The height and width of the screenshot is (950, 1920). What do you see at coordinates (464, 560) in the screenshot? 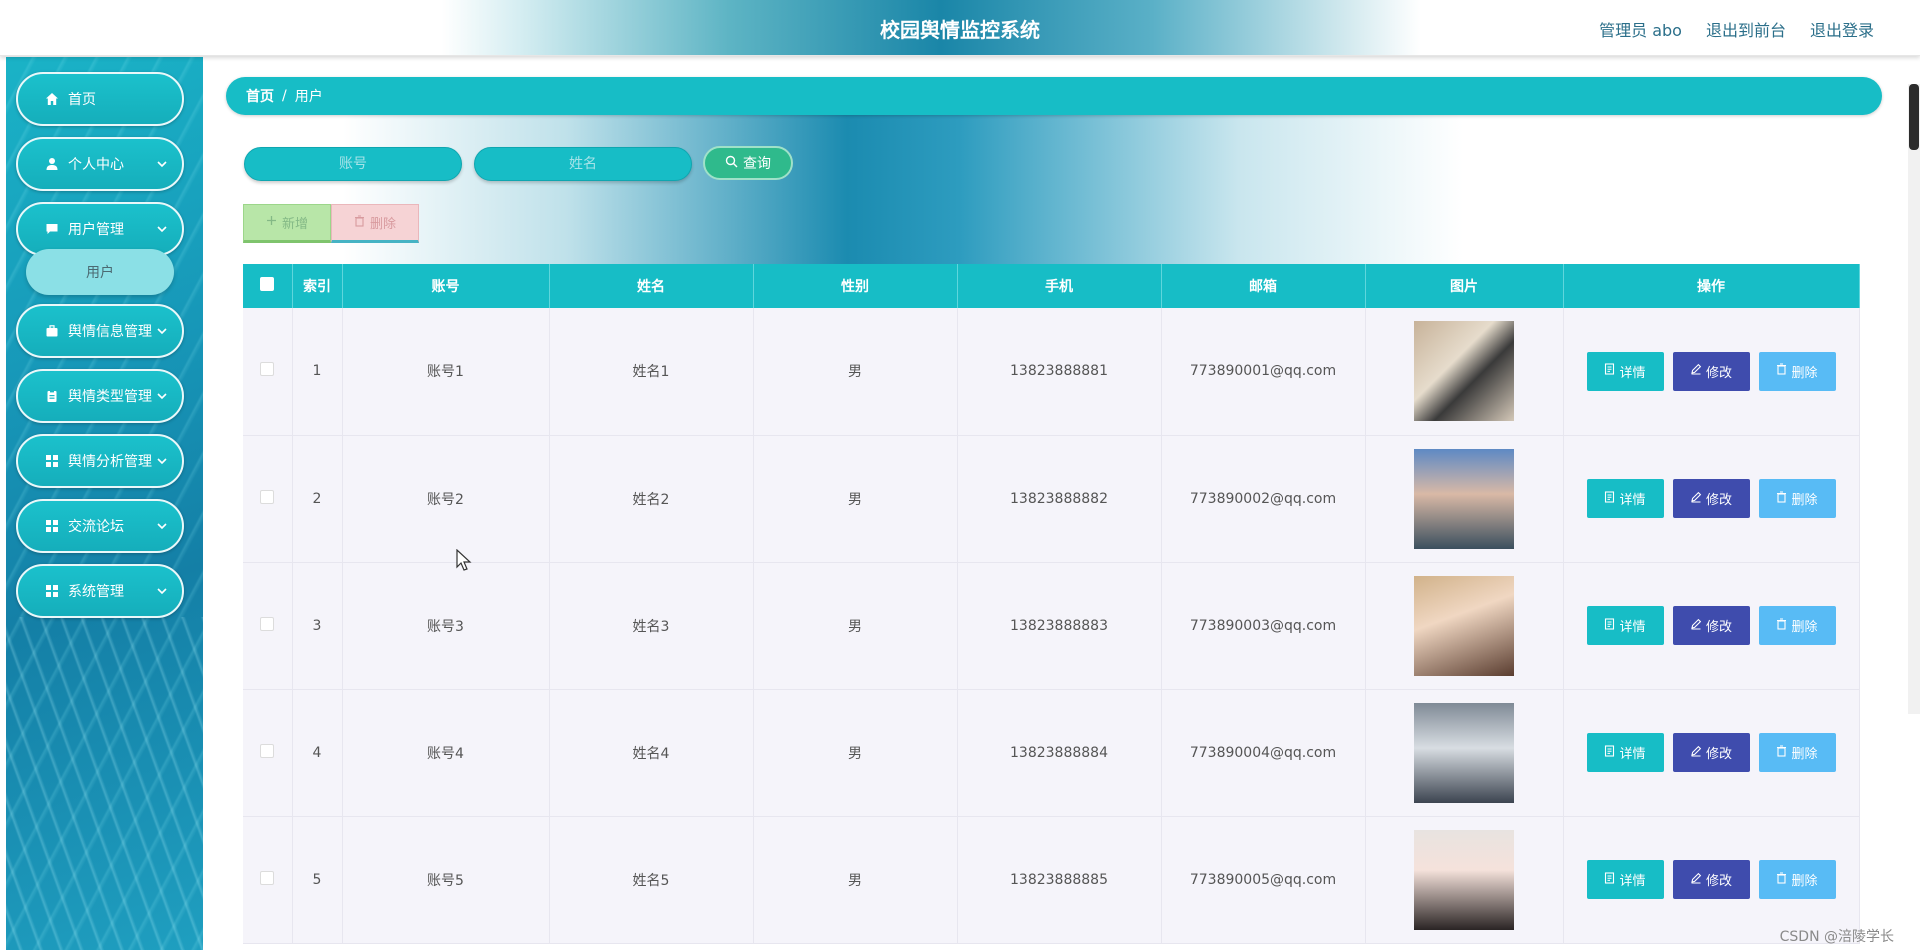
I see `mouse-cursor-icon` at bounding box center [464, 560].